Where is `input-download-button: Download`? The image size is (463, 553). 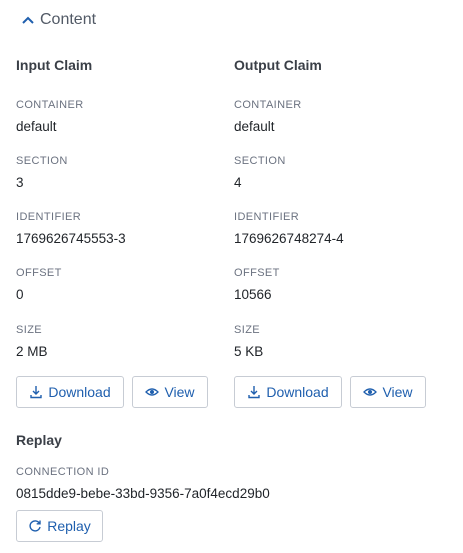
input-download-button: Download is located at coordinates (70, 392).